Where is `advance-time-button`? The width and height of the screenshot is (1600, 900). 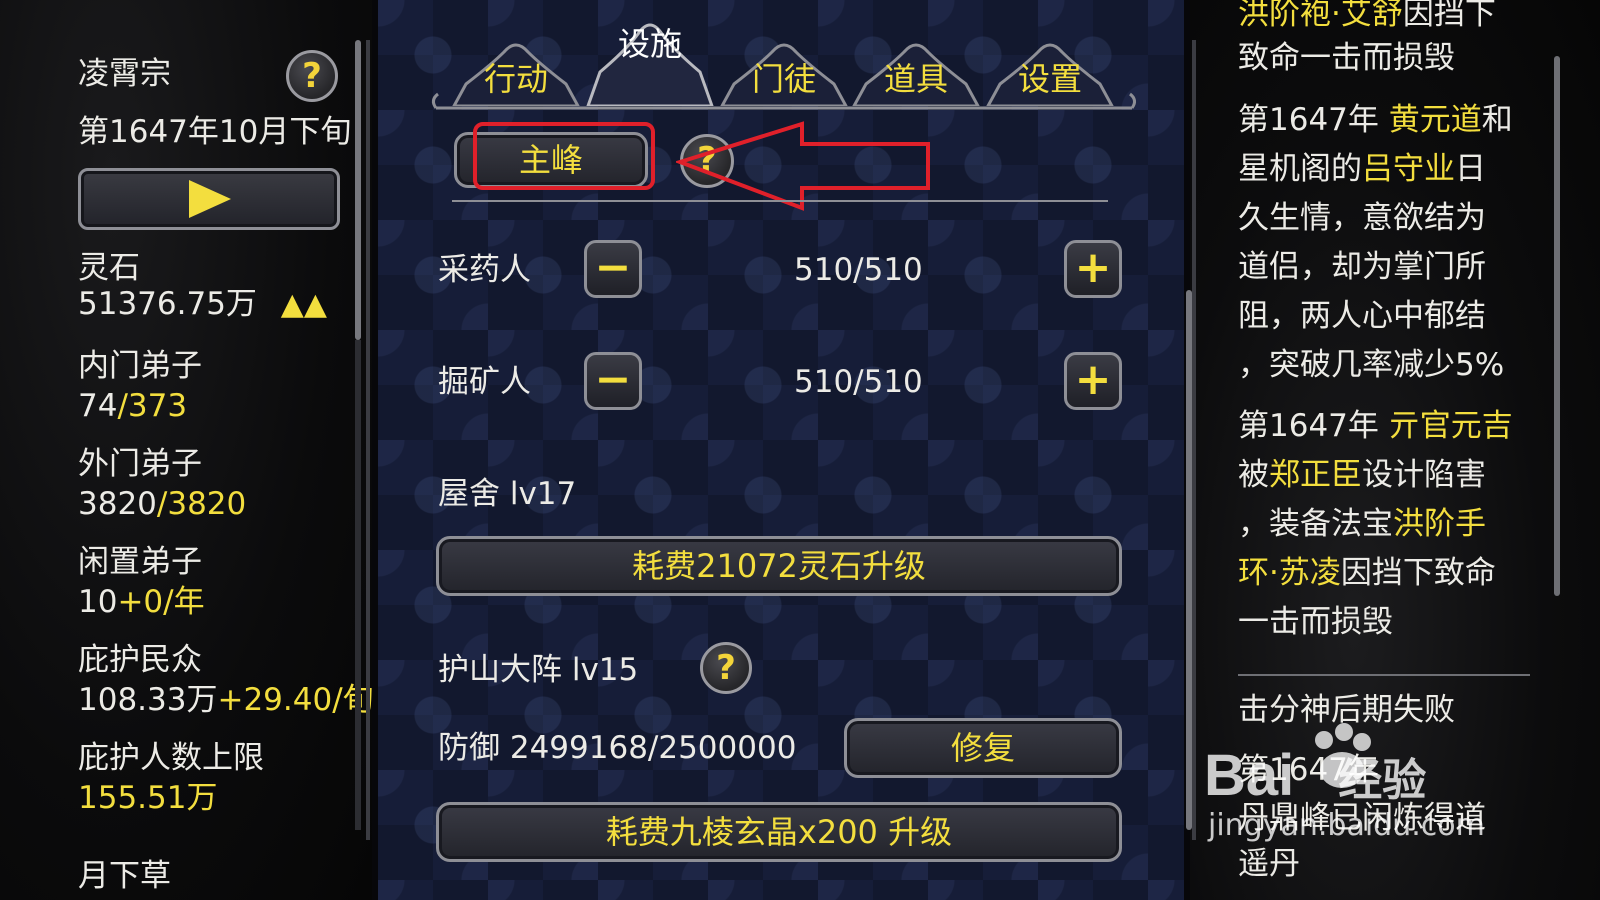
advance-time-button is located at coordinates (209, 199).